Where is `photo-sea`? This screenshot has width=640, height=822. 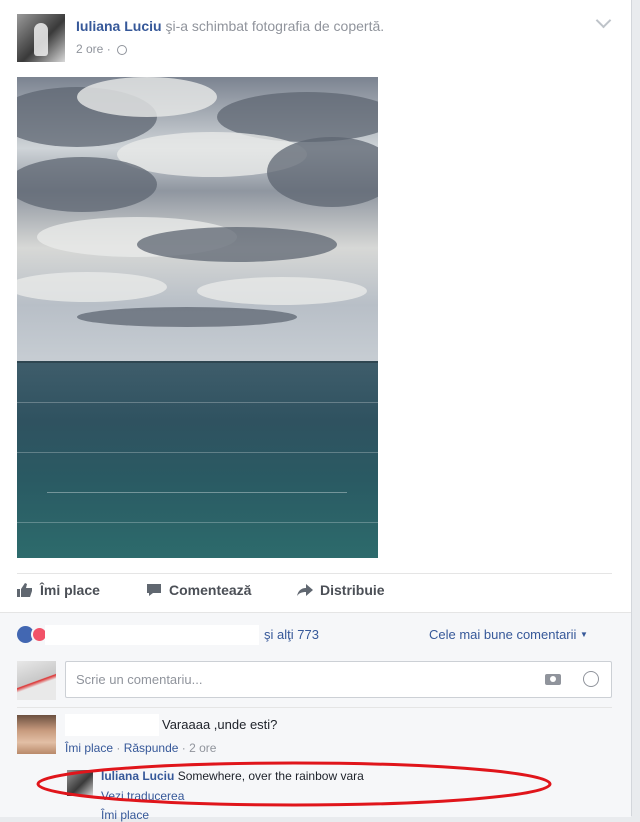
photo-sea is located at coordinates (197, 460).